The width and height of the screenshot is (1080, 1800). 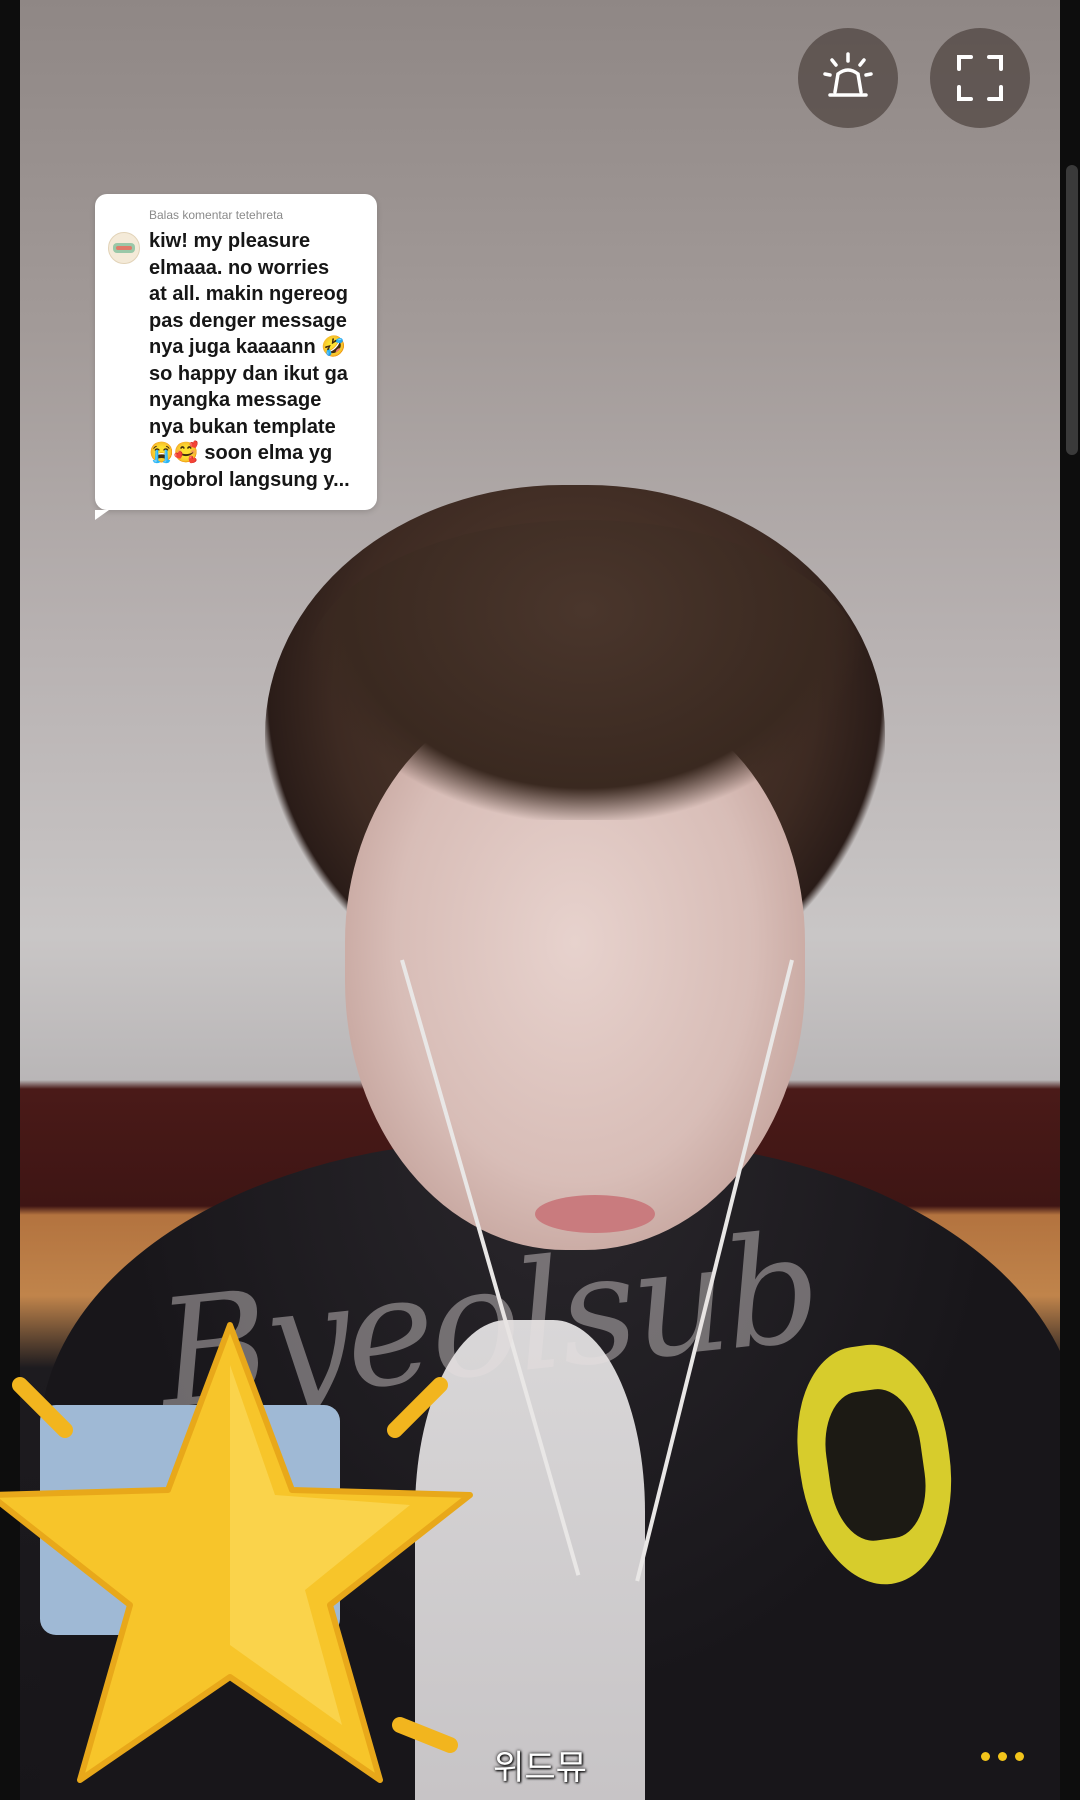 What do you see at coordinates (1070, 900) in the screenshot?
I see `right-edge` at bounding box center [1070, 900].